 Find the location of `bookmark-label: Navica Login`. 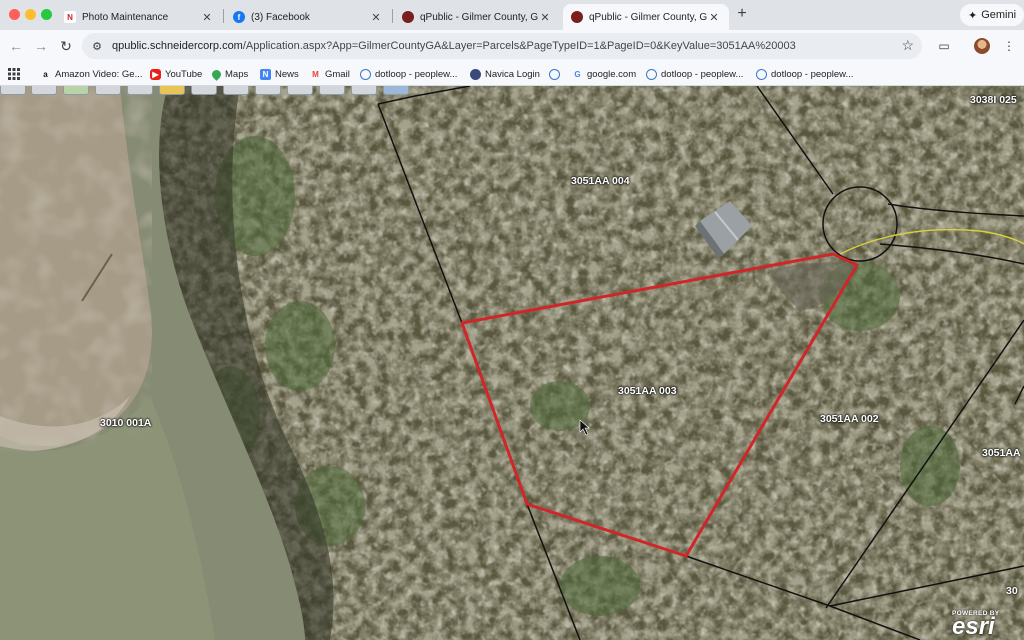

bookmark-label: Navica Login is located at coordinates (512, 74).